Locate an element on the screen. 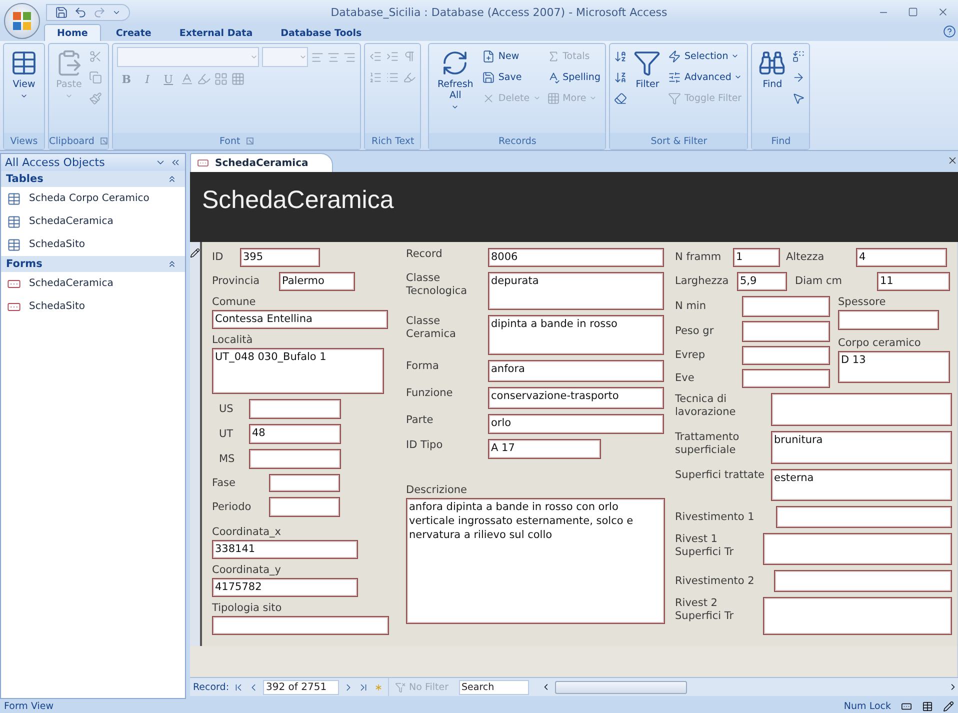 The height and width of the screenshot is (713, 958). table-icon is located at coordinates (24, 63).